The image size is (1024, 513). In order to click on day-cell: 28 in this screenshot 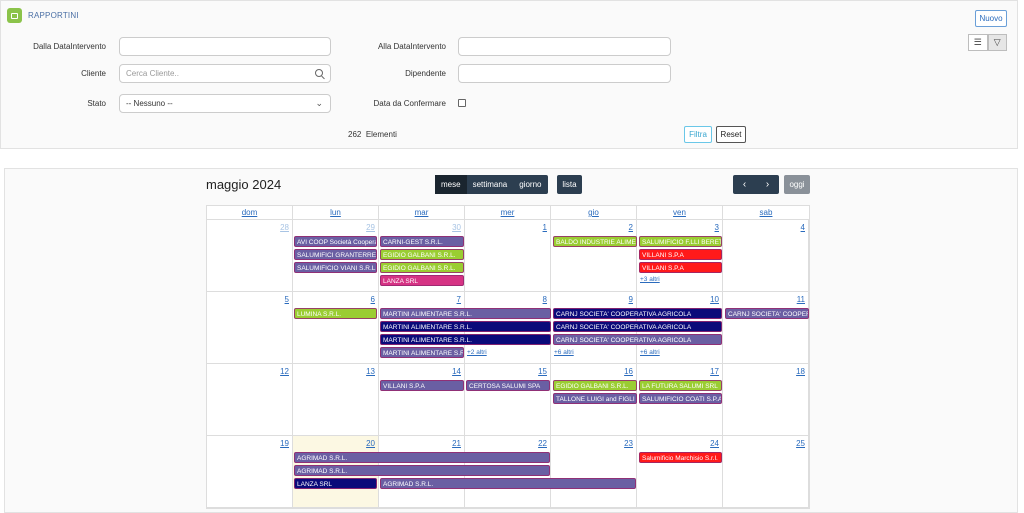, I will do `click(250, 255)`.